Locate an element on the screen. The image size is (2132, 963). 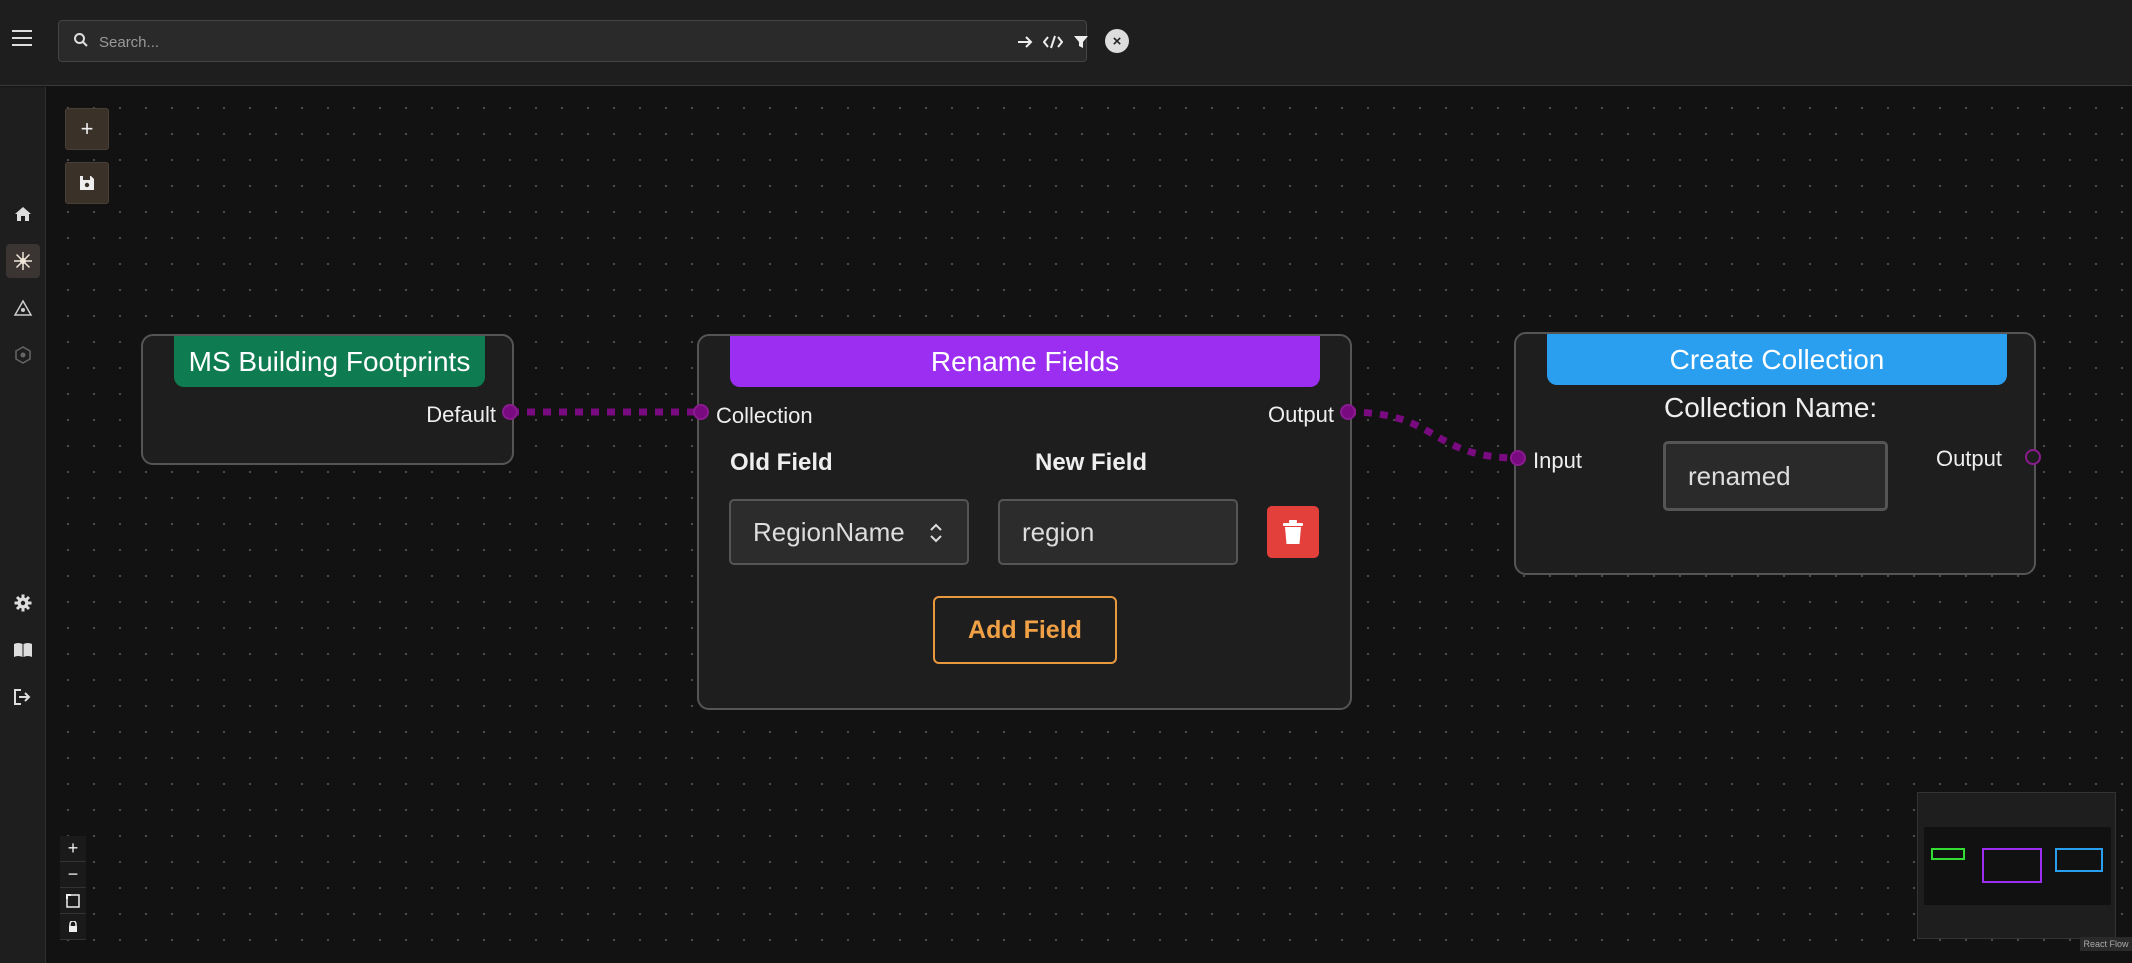
output-port-default is located at coordinates (510, 412).